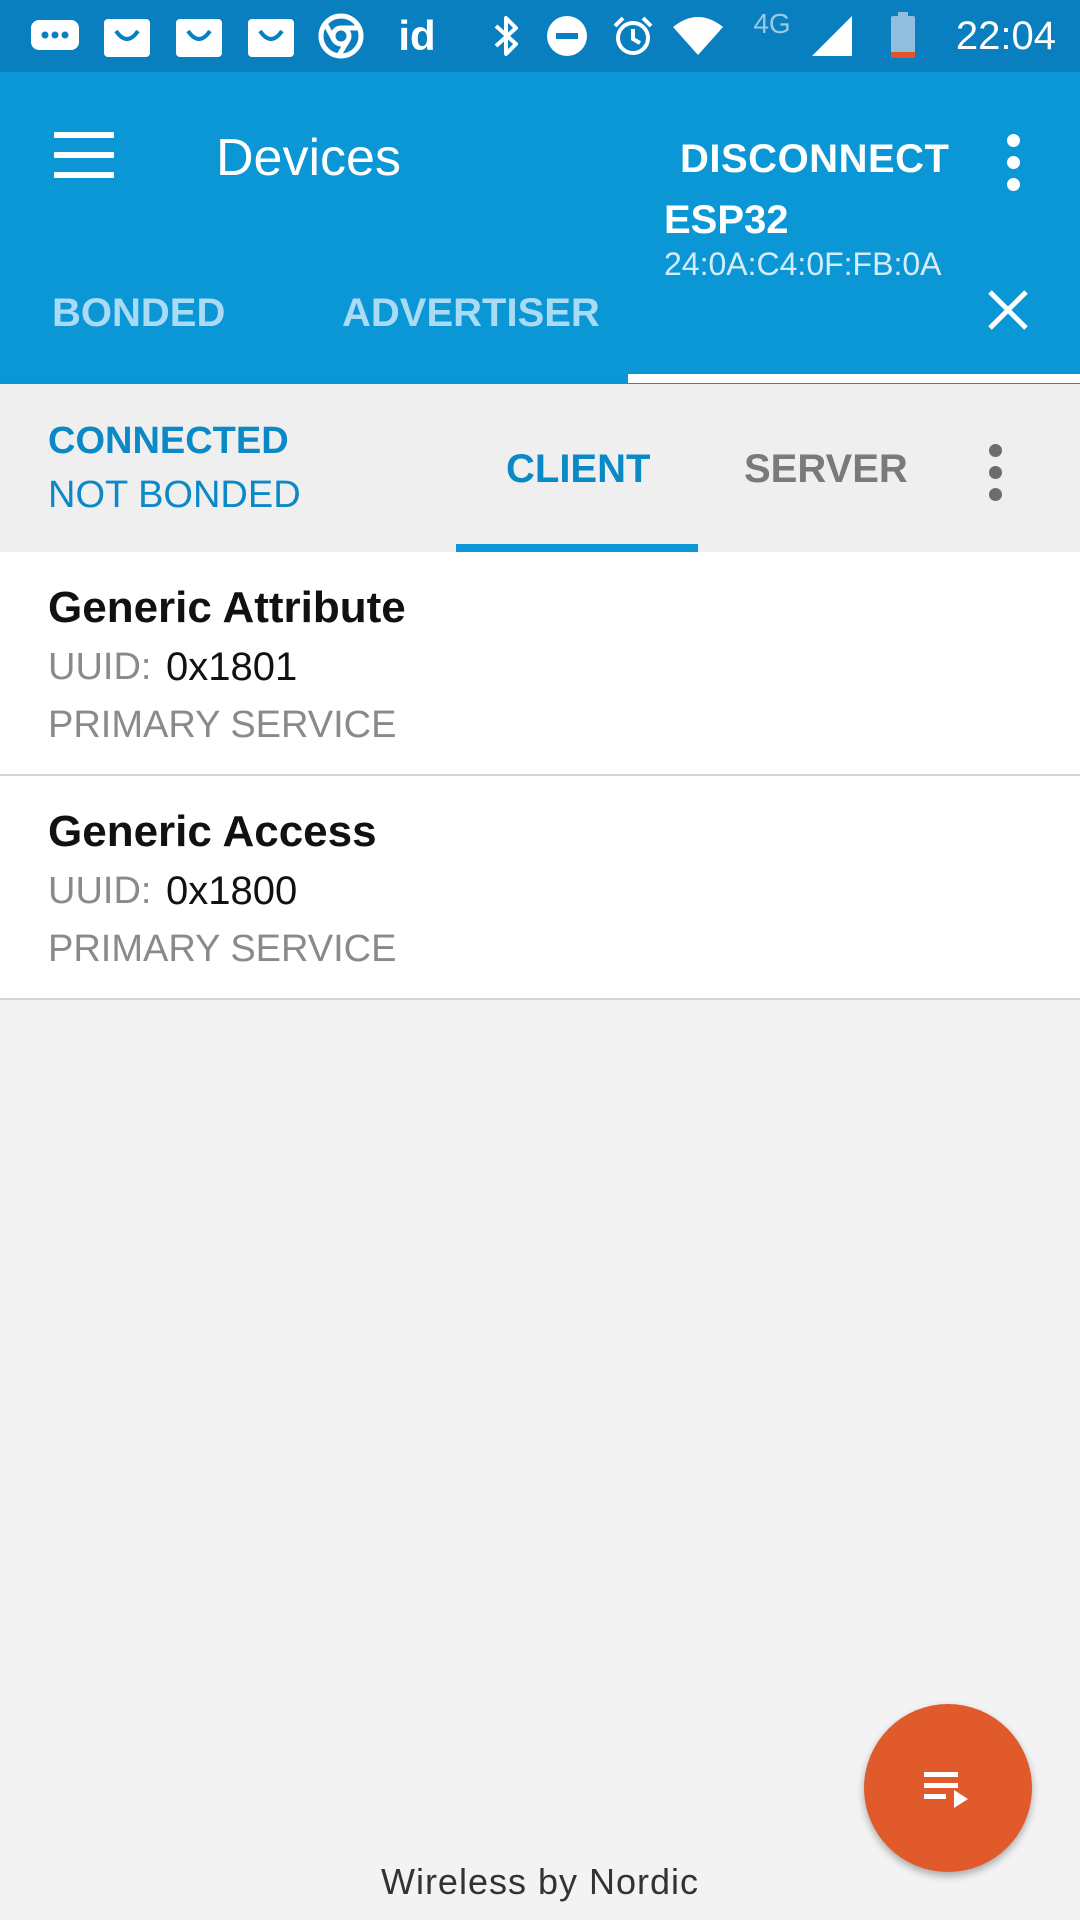  What do you see at coordinates (832, 36) in the screenshot?
I see `cellular-signal-icon` at bounding box center [832, 36].